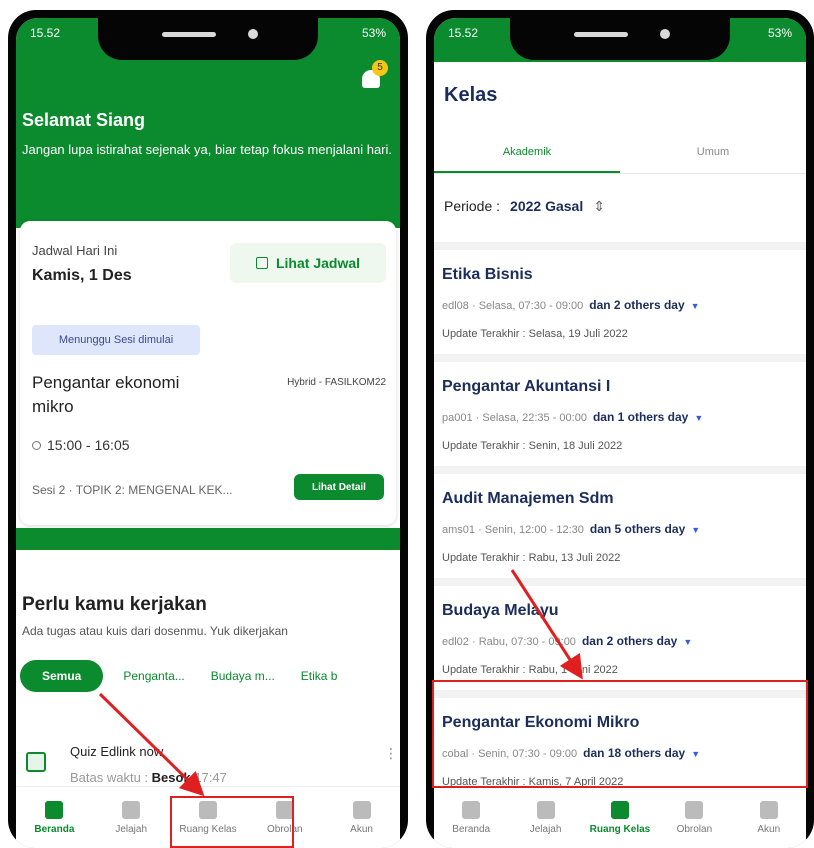 Image resolution: width=814 pixels, height=848 pixels. Describe the element at coordinates (131, 829) in the screenshot. I see `nav-label: Jelajah` at that location.